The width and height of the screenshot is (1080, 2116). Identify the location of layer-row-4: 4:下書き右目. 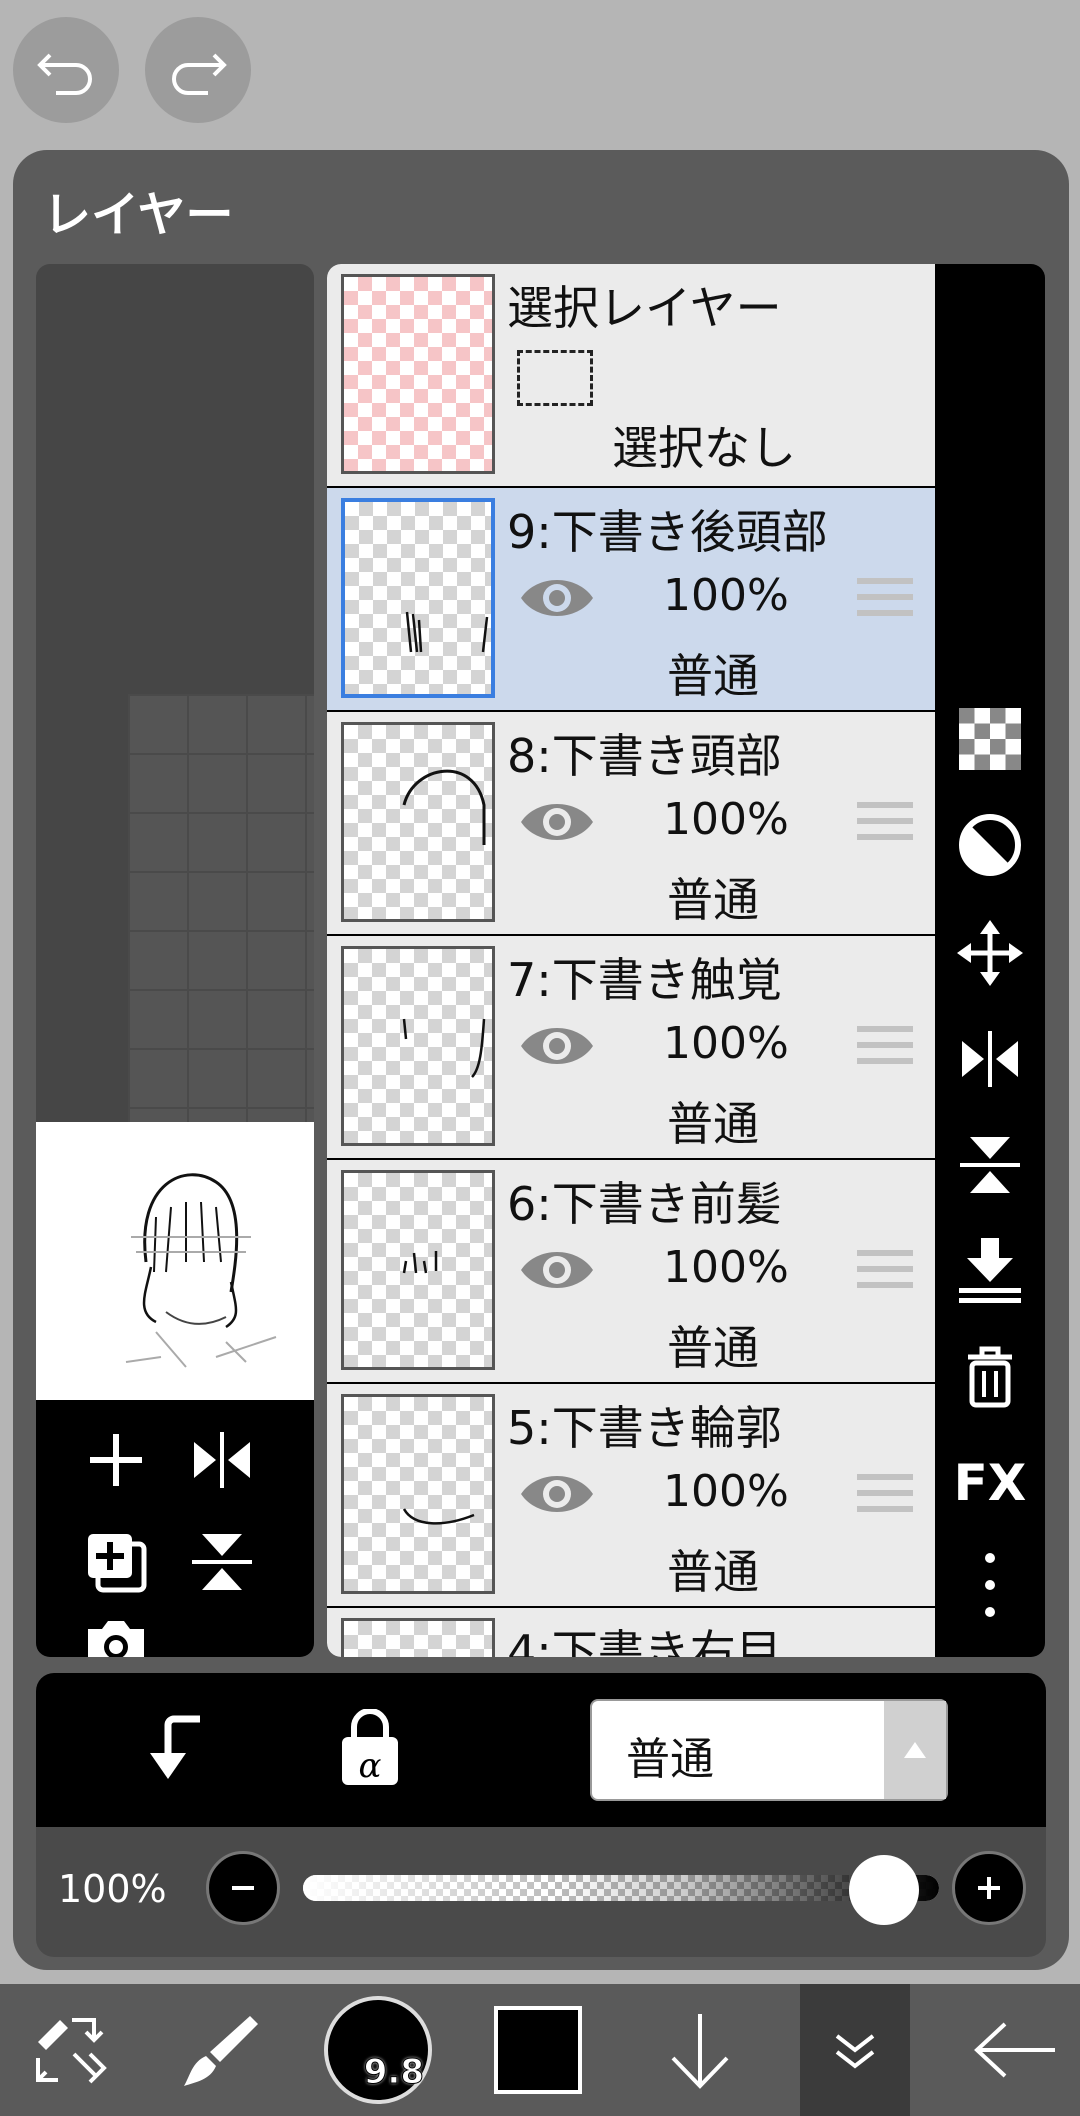
(631, 1632).